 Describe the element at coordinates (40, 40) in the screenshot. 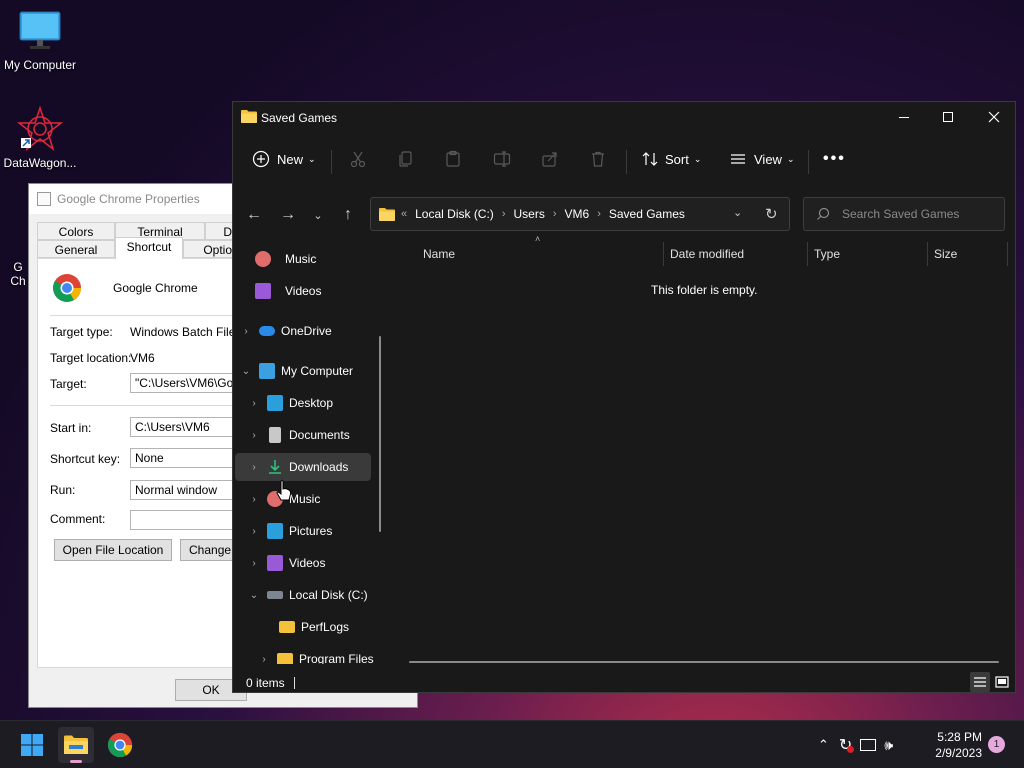

I see `desktop-icon-my-computer: My Computer` at that location.